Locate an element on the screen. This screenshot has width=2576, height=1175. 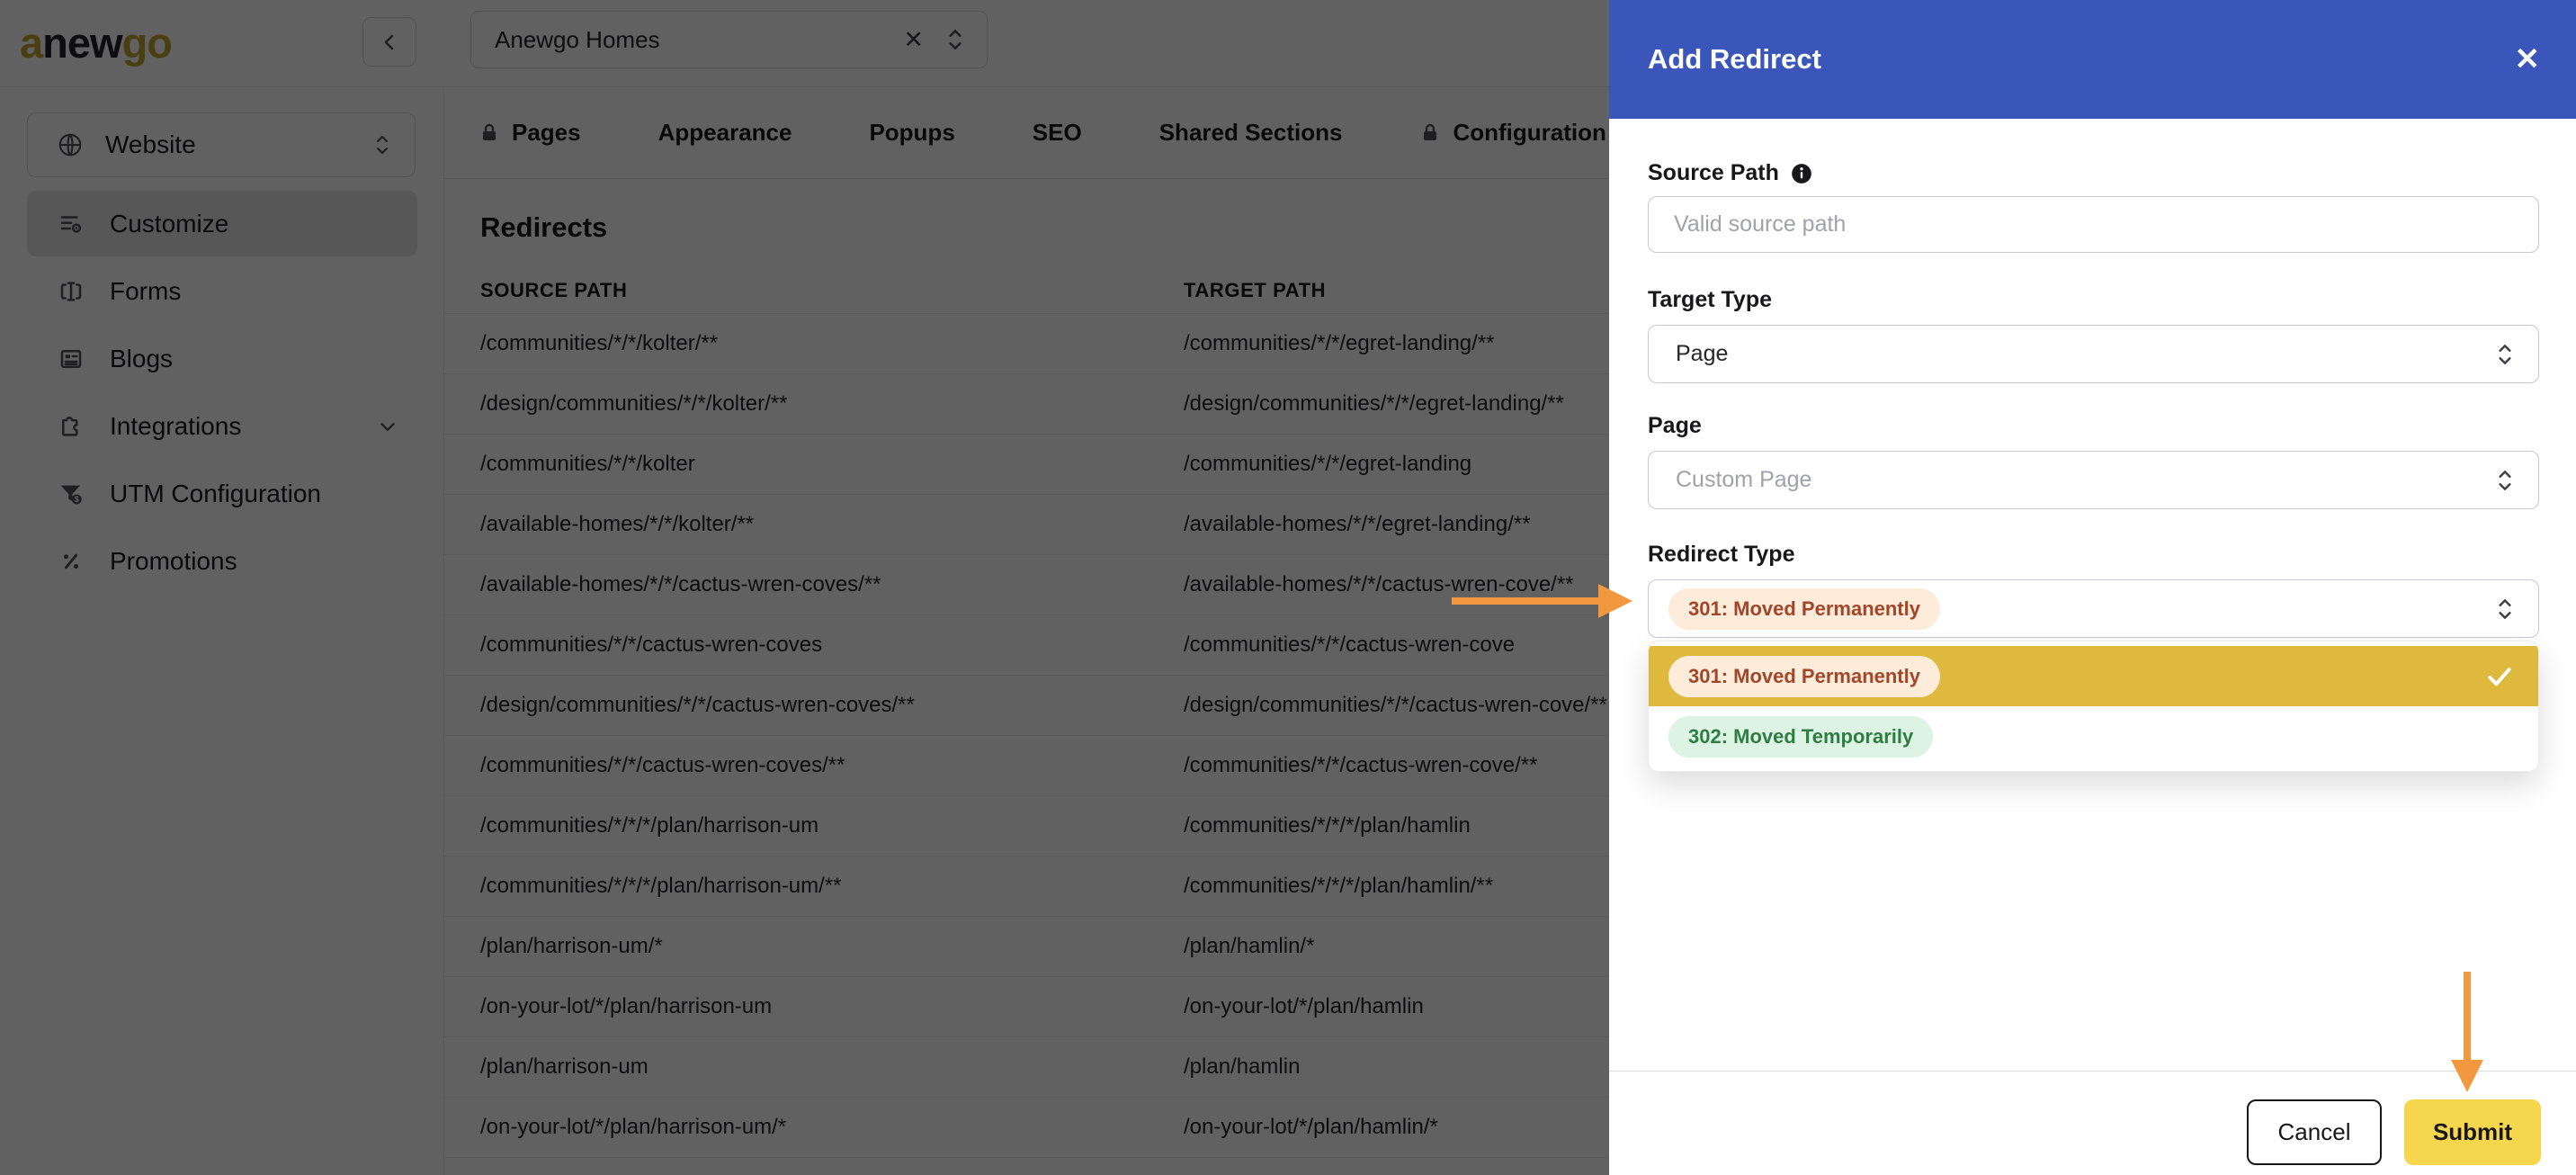
annotation-arrow-submit is located at coordinates (2467, 1034).